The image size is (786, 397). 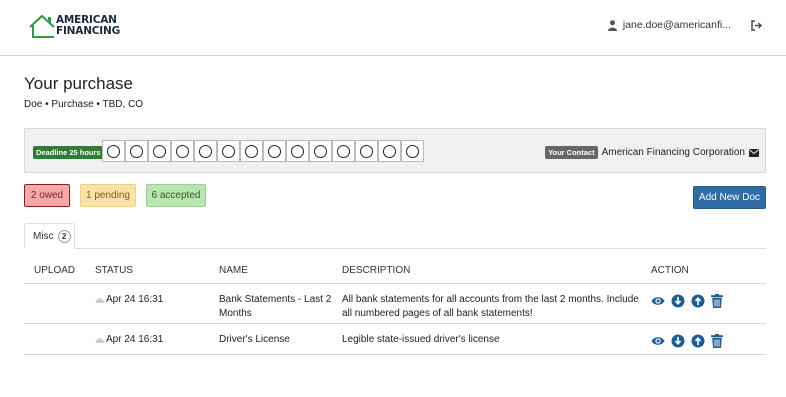 What do you see at coordinates (254, 339) in the screenshot?
I see `row-document-name: Driver's License` at bounding box center [254, 339].